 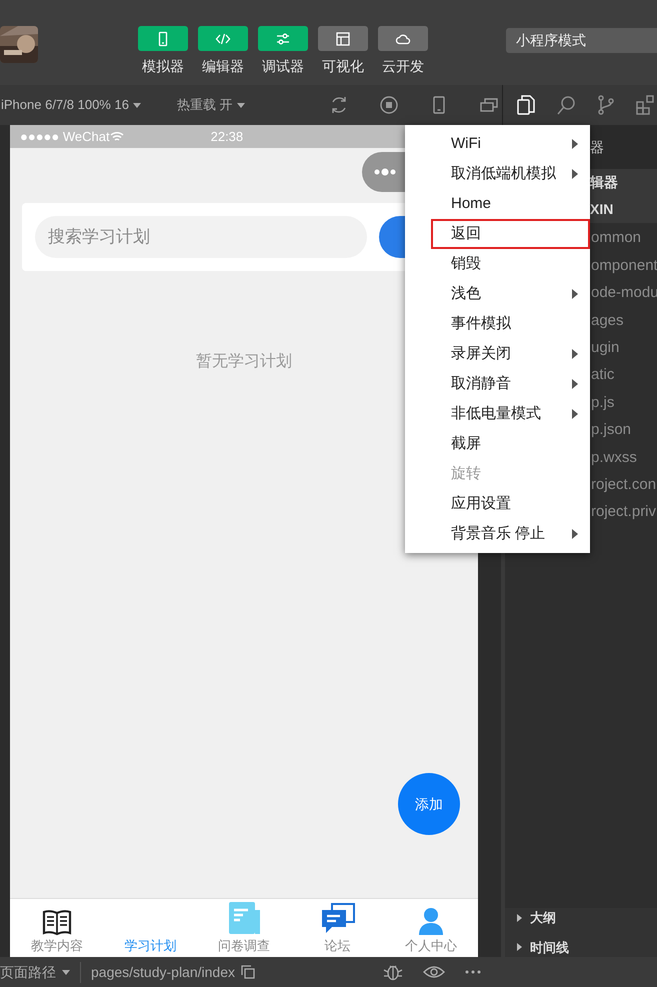 What do you see at coordinates (244, 928) in the screenshot?
I see `tab-item: 问卷调查` at bounding box center [244, 928].